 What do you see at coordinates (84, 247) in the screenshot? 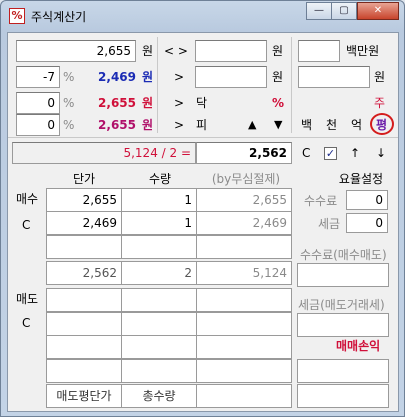
I see `buy-price-cell` at bounding box center [84, 247].